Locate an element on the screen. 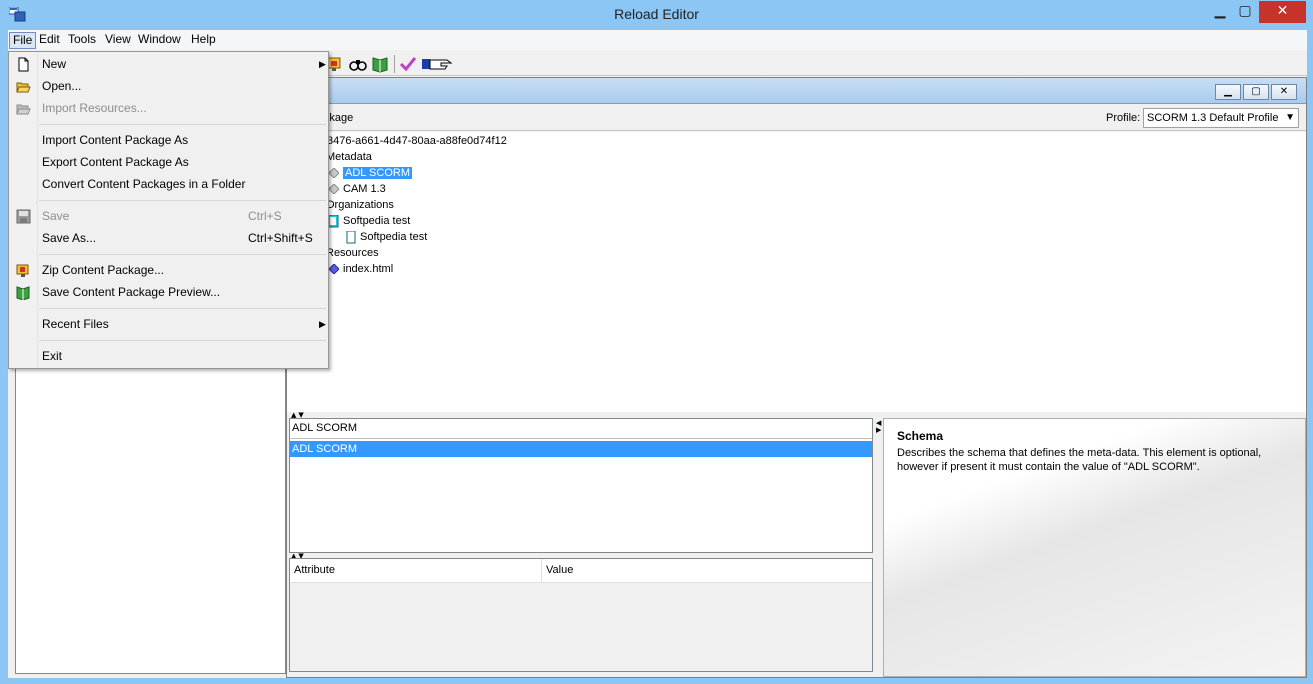  attributes-table: Attribute Value is located at coordinates (581, 615).